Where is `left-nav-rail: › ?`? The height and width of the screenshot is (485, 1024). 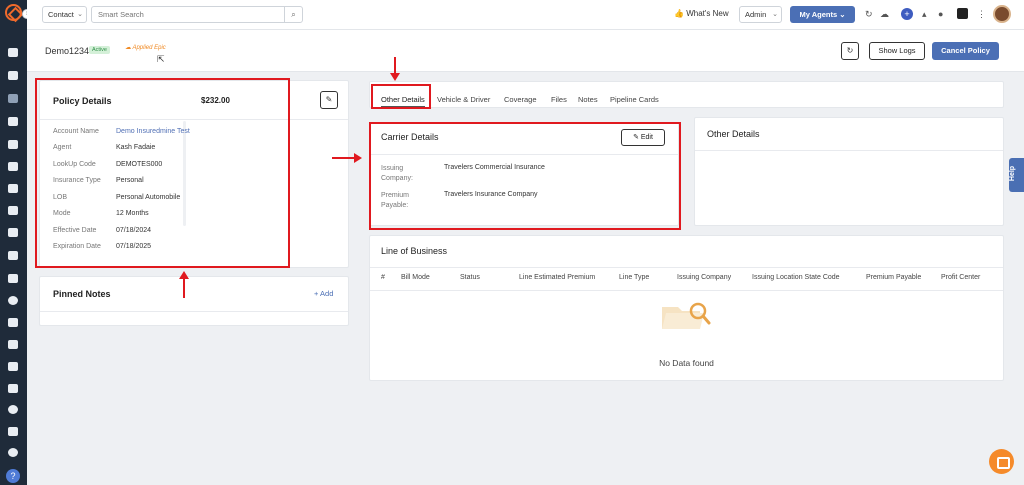
left-nav-rail: › ? is located at coordinates (16, 242).